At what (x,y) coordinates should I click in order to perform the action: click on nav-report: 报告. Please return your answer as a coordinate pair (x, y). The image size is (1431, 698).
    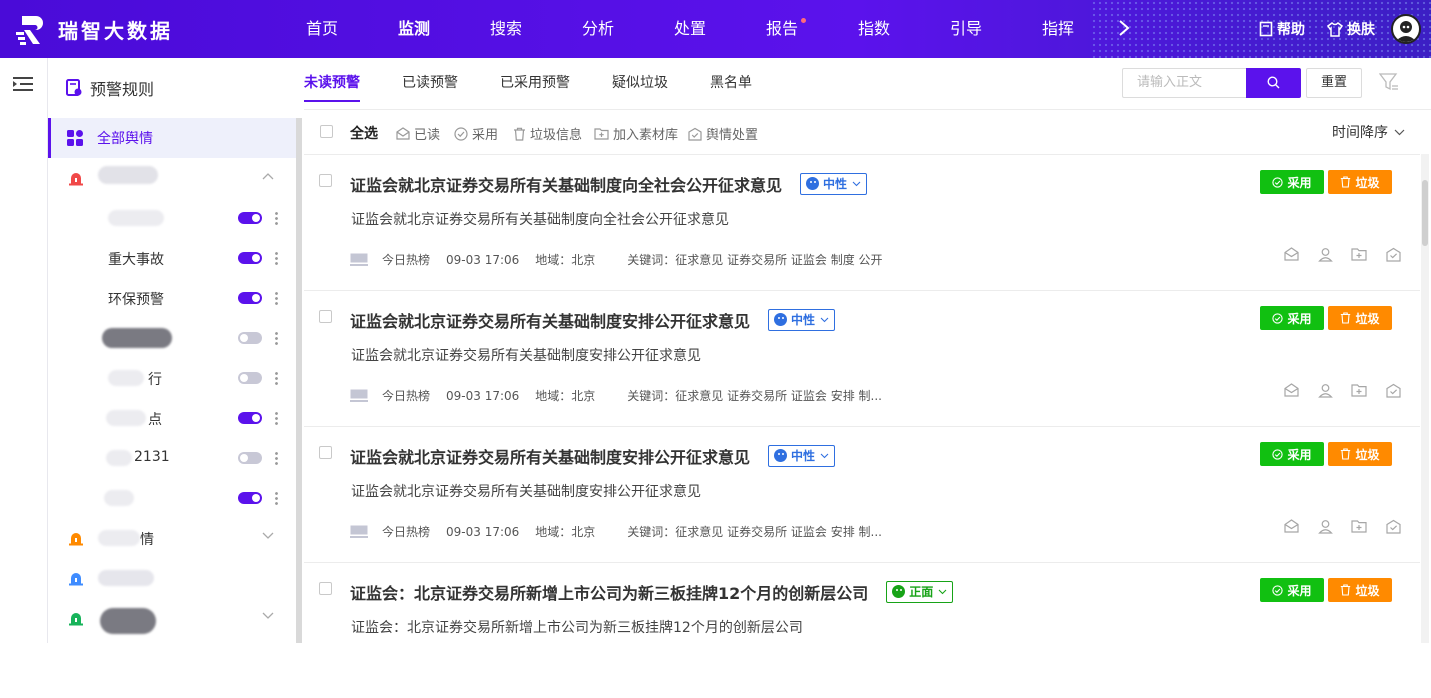
    Looking at the image, I should click on (782, 29).